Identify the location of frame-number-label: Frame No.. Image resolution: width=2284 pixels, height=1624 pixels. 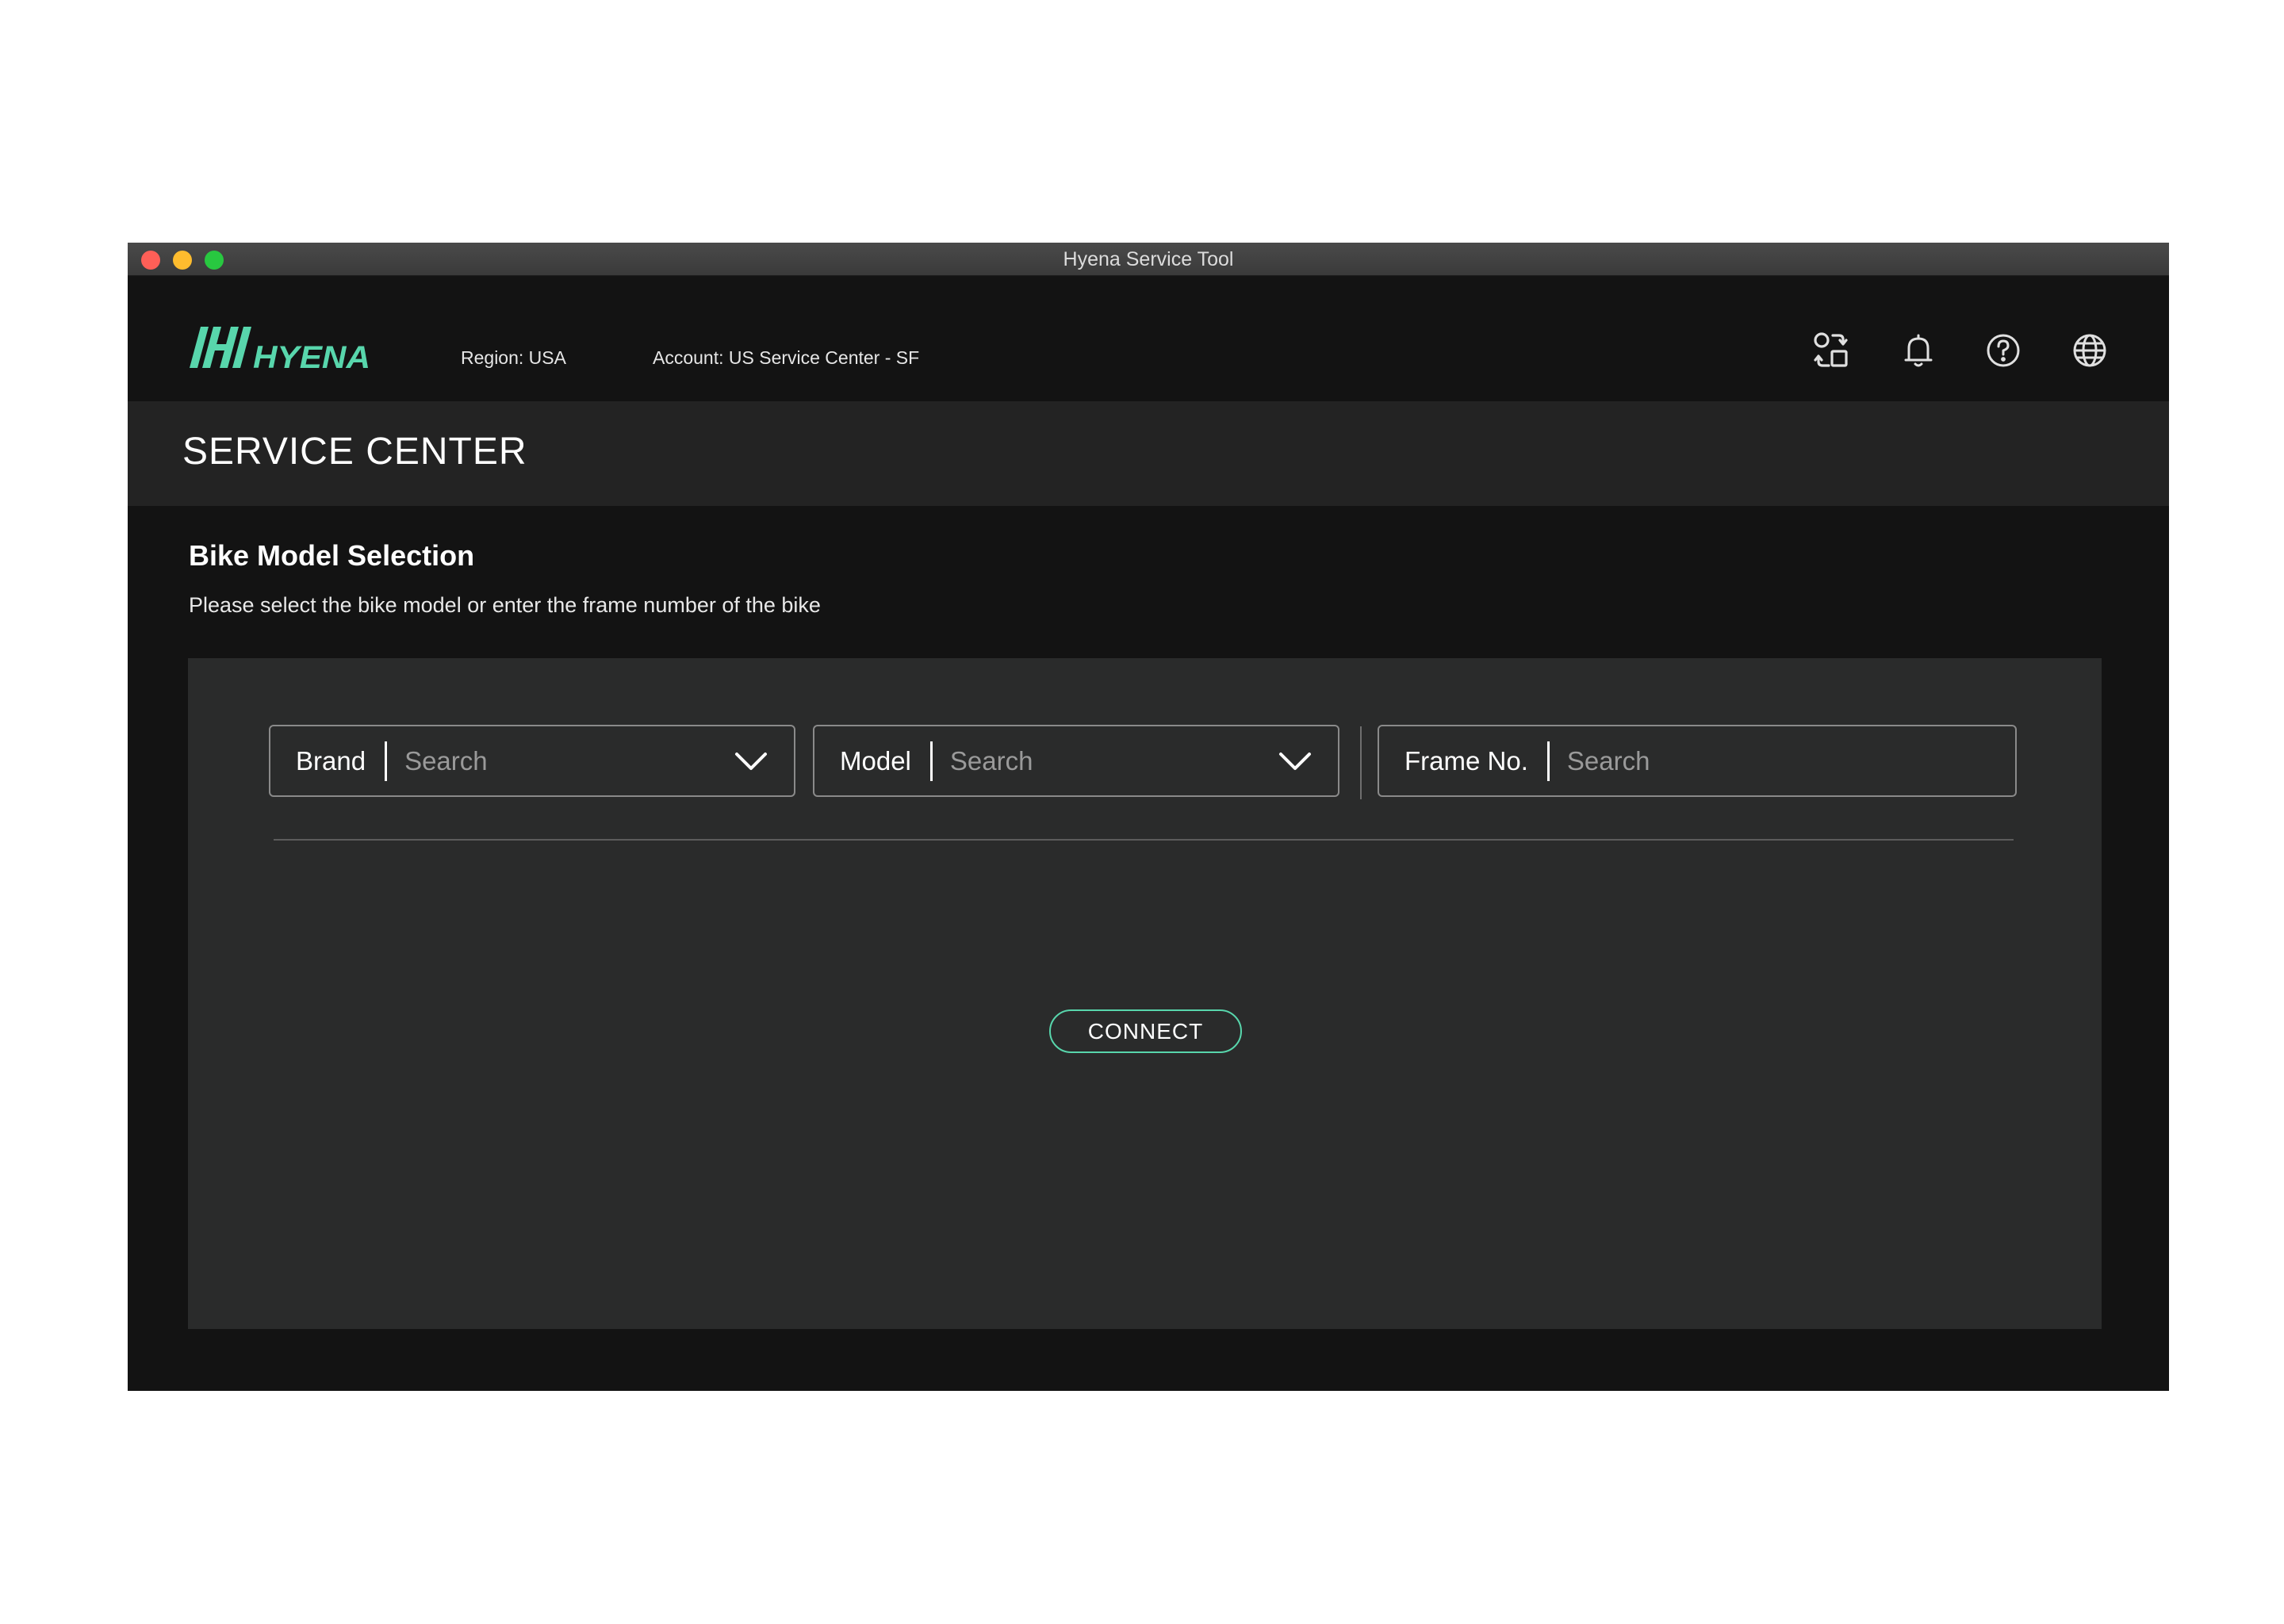
(1466, 760).